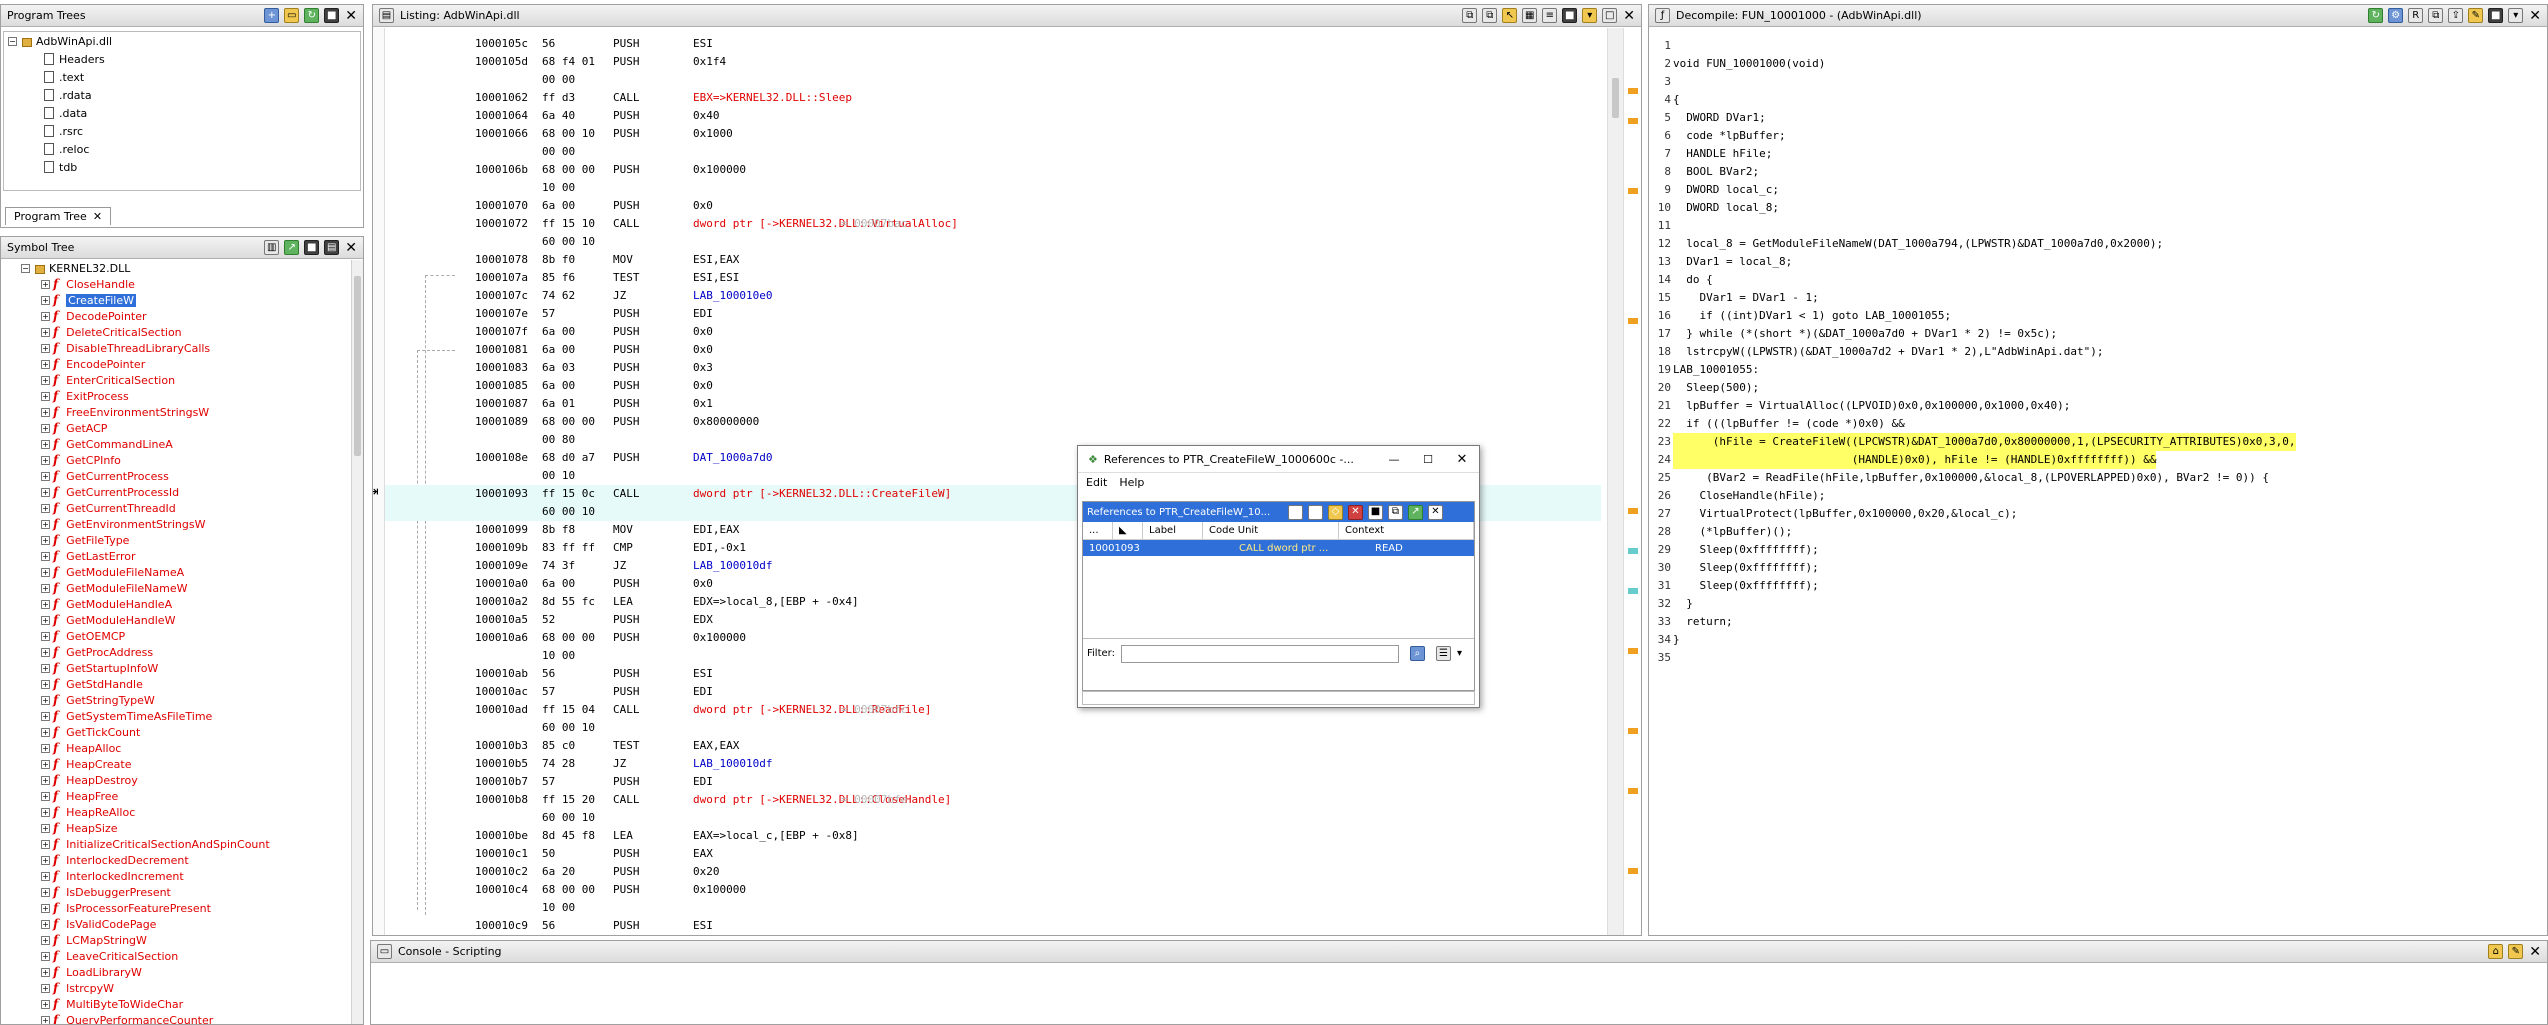 The width and height of the screenshot is (2548, 1025). I want to click on symbol-item: + f LCMapStringW, so click(182, 940).